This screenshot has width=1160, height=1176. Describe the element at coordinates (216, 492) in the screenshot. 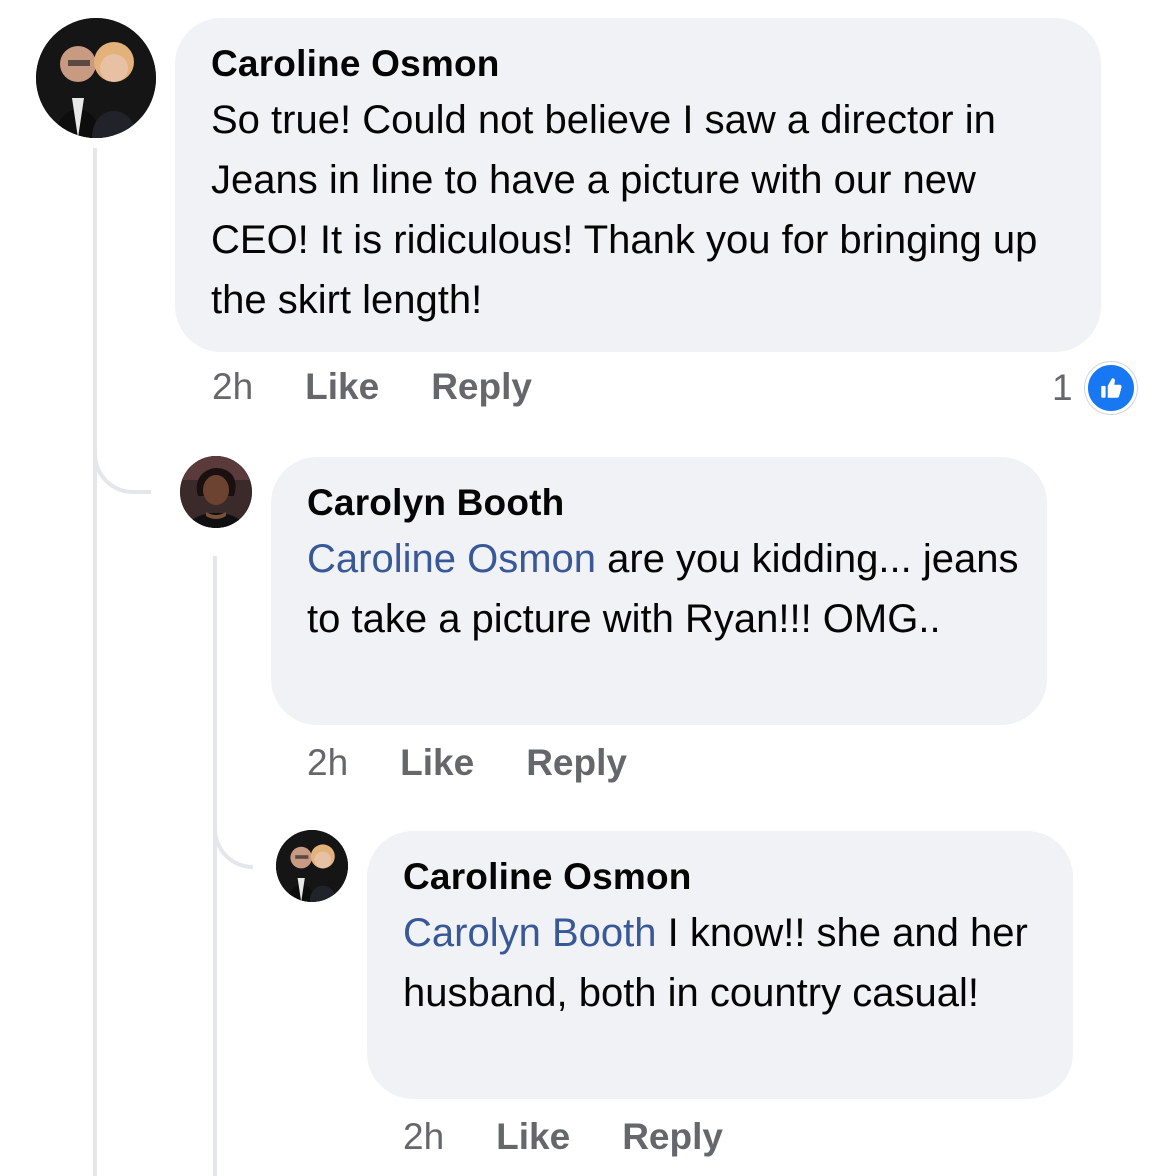

I see `avatar-carolyn-booth` at that location.